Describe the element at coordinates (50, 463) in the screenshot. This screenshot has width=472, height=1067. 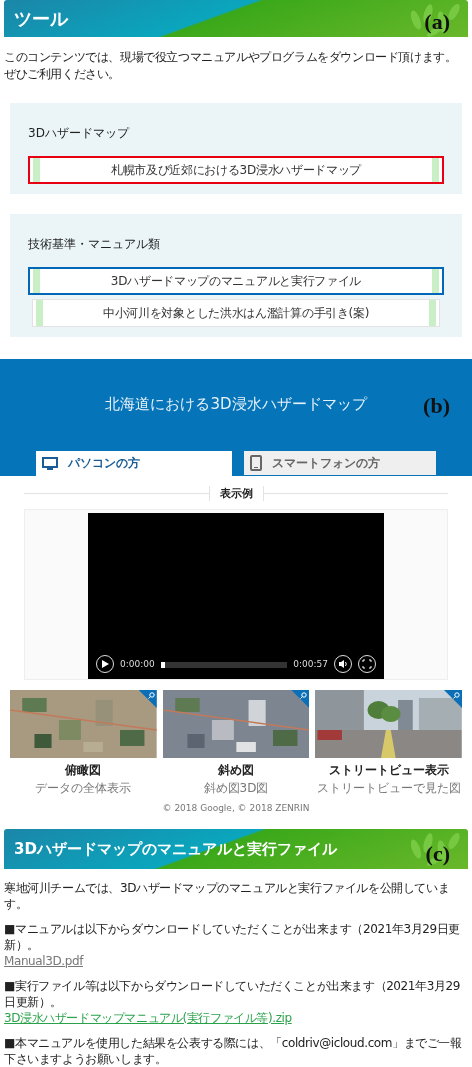
I see `monitor-icon` at that location.